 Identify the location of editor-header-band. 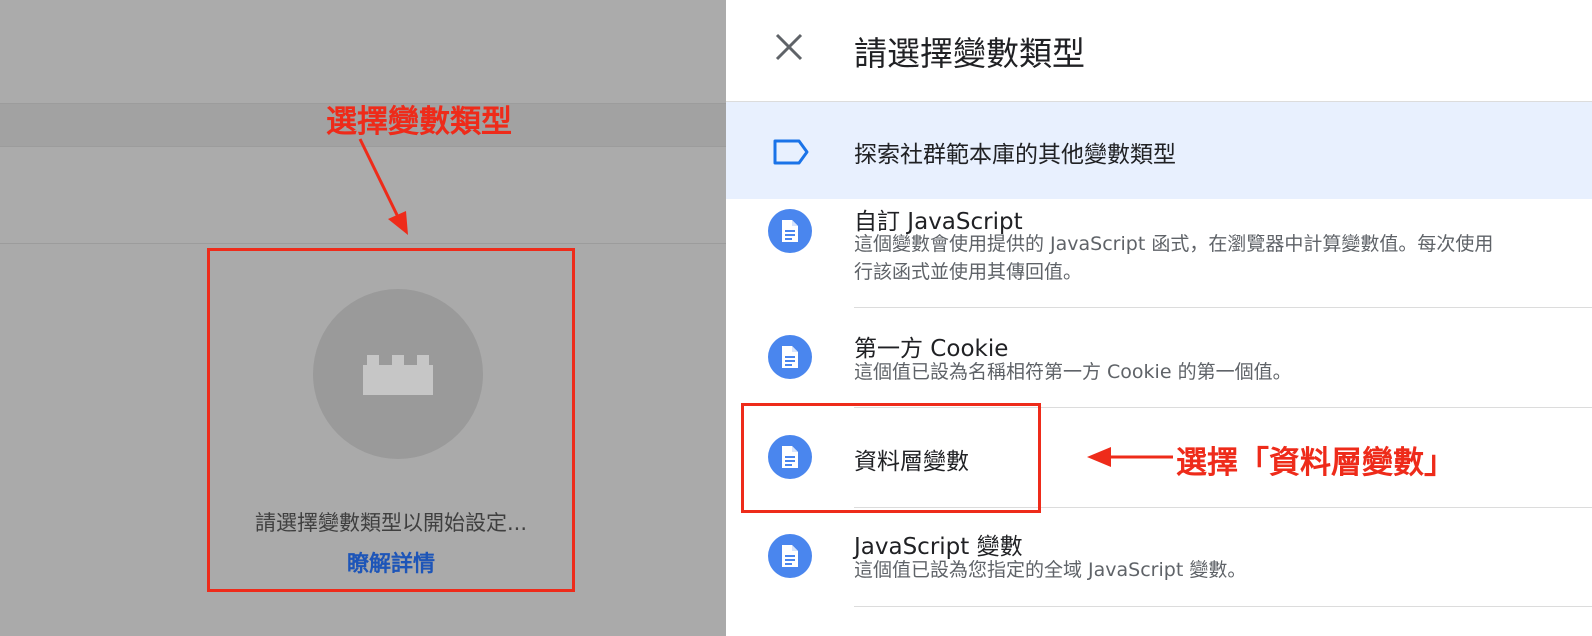
(363, 52).